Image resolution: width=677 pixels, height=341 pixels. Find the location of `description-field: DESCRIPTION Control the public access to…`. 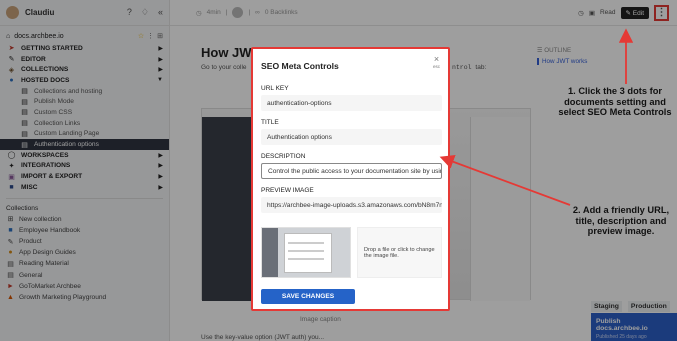

description-field: DESCRIPTION Control the public access to… is located at coordinates (351, 166).